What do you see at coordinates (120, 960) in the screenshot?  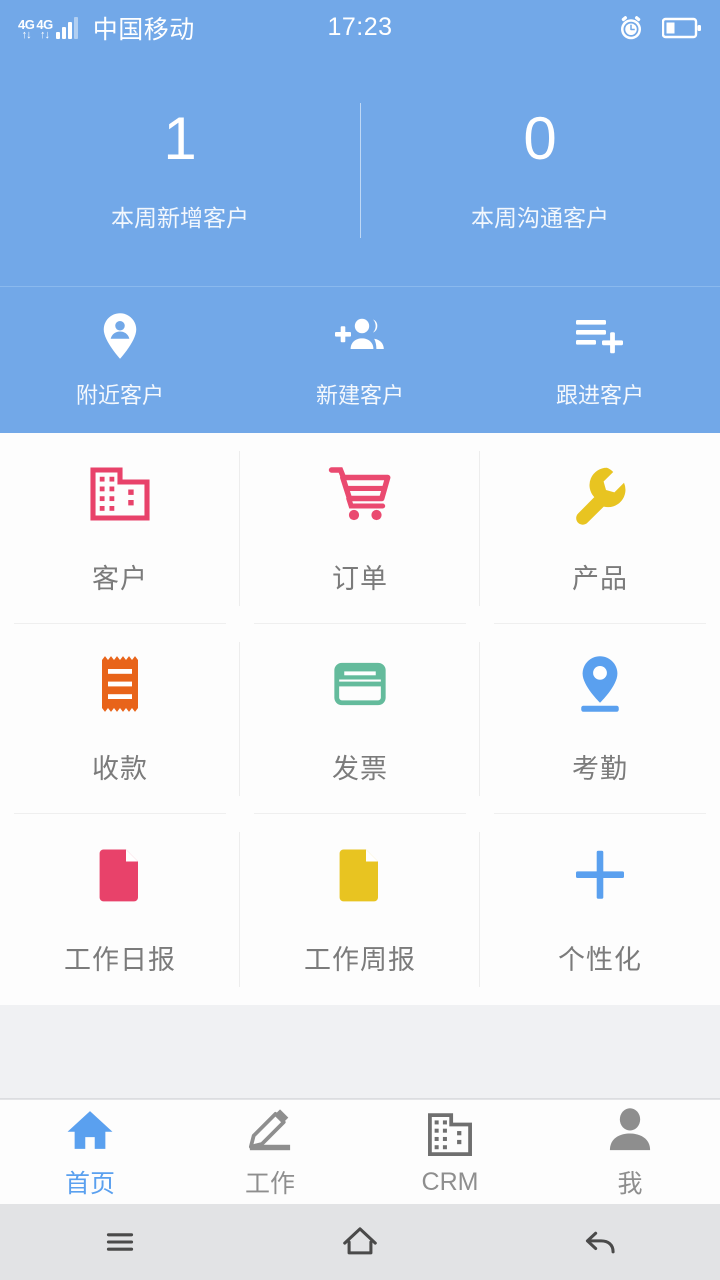 I see `grid-item-daily-report-label: 工作日报` at bounding box center [120, 960].